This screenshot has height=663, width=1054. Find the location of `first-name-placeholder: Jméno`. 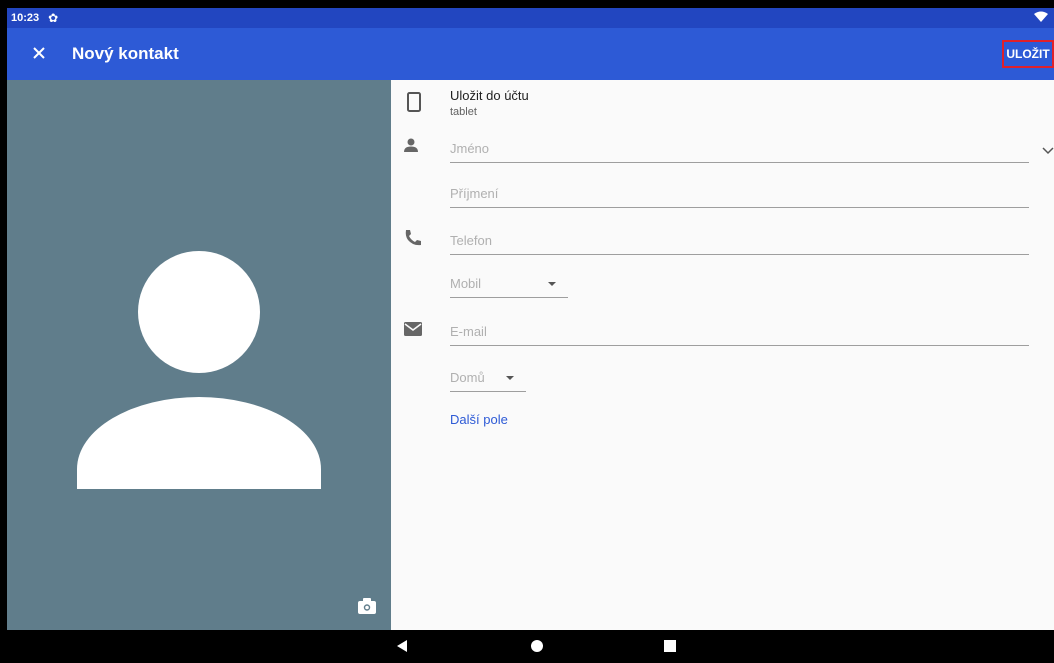

first-name-placeholder: Jméno is located at coordinates (470, 148).